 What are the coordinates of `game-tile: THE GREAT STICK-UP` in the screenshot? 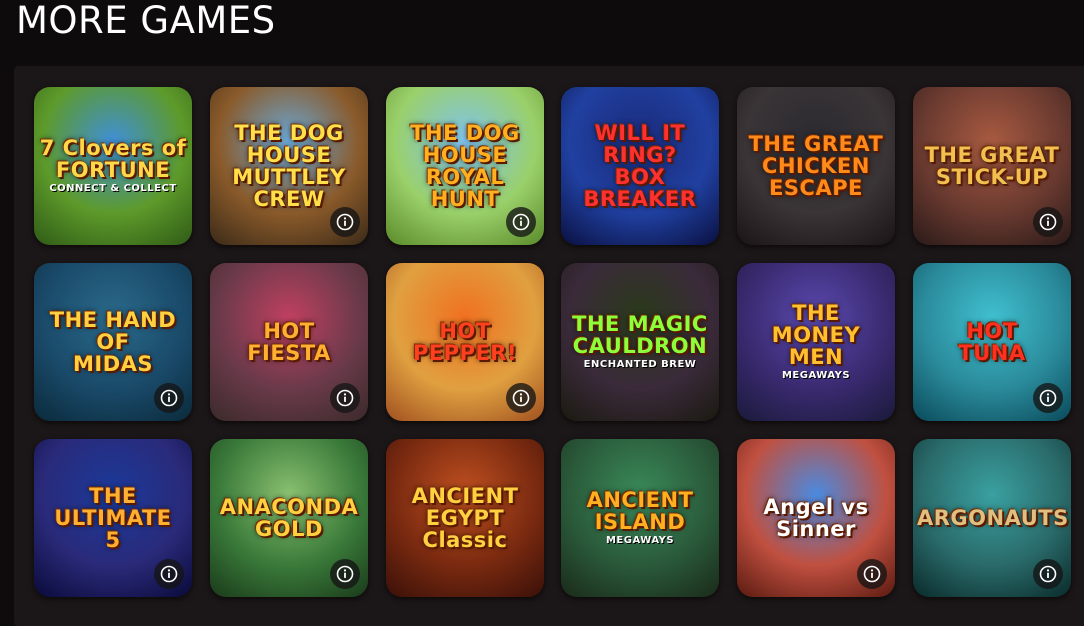 It's located at (992, 166).